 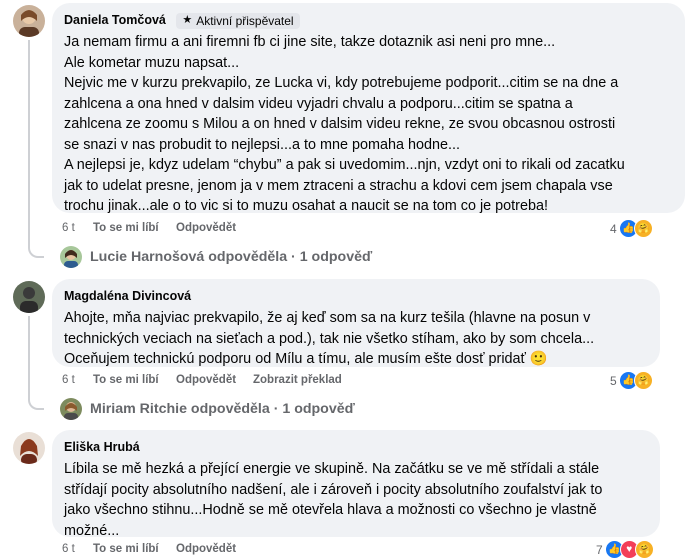 What do you see at coordinates (245, 20) in the screenshot?
I see `badge-label: Aktivní přispěvatel` at bounding box center [245, 20].